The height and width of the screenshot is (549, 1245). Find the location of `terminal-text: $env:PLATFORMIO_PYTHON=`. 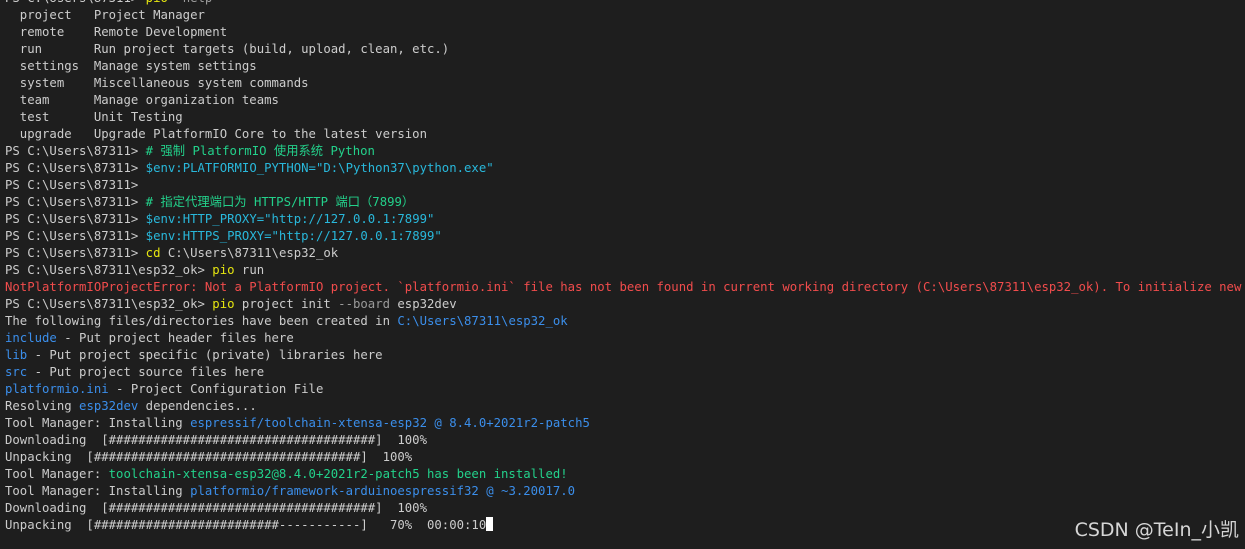

terminal-text: $env:PLATFORMIO_PYTHON= is located at coordinates (230, 168).